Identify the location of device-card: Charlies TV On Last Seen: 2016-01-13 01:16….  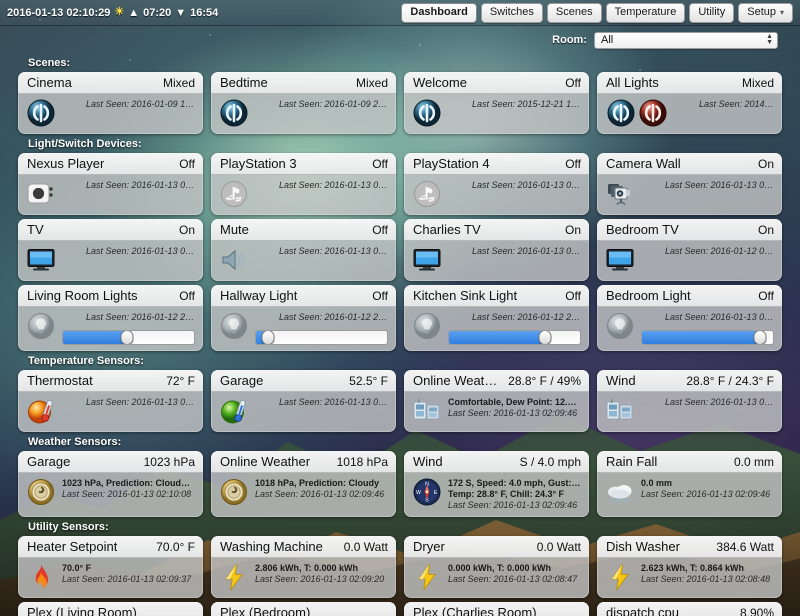
(496, 250).